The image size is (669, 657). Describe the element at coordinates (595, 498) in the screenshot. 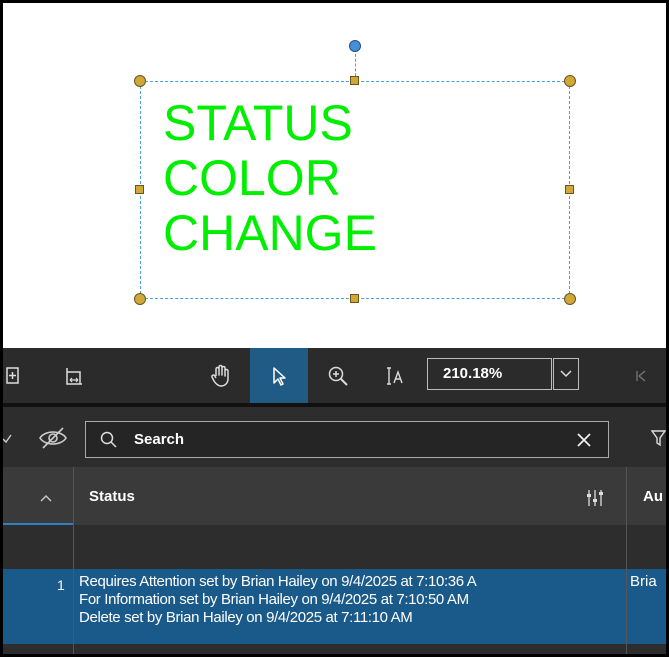

I see `column-settings-icon` at that location.